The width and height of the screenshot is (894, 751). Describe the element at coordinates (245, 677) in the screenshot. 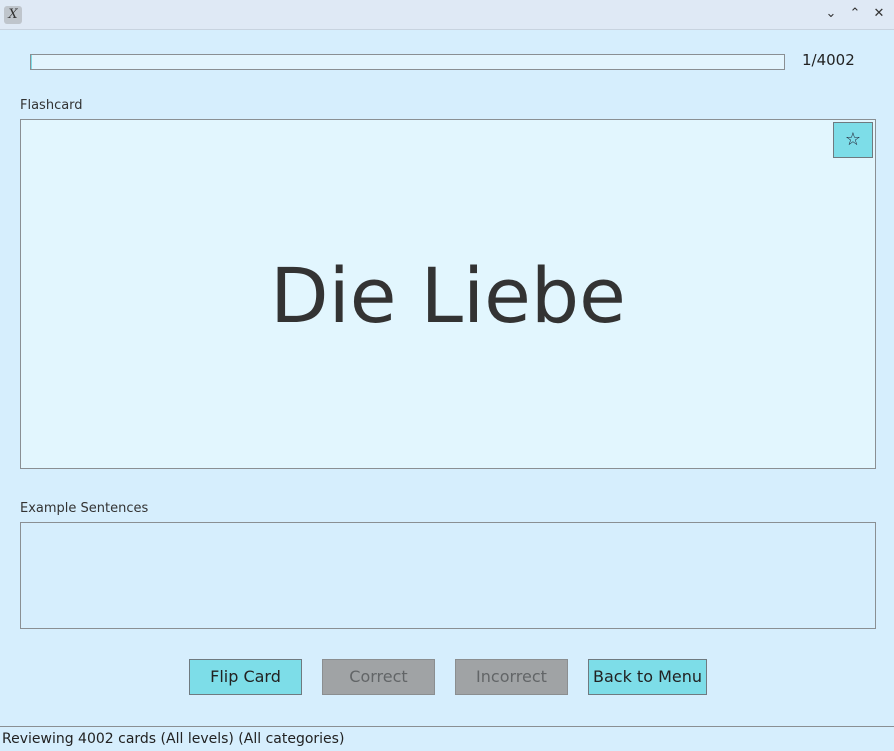

I see `flip-card-button: Flip Card` at that location.